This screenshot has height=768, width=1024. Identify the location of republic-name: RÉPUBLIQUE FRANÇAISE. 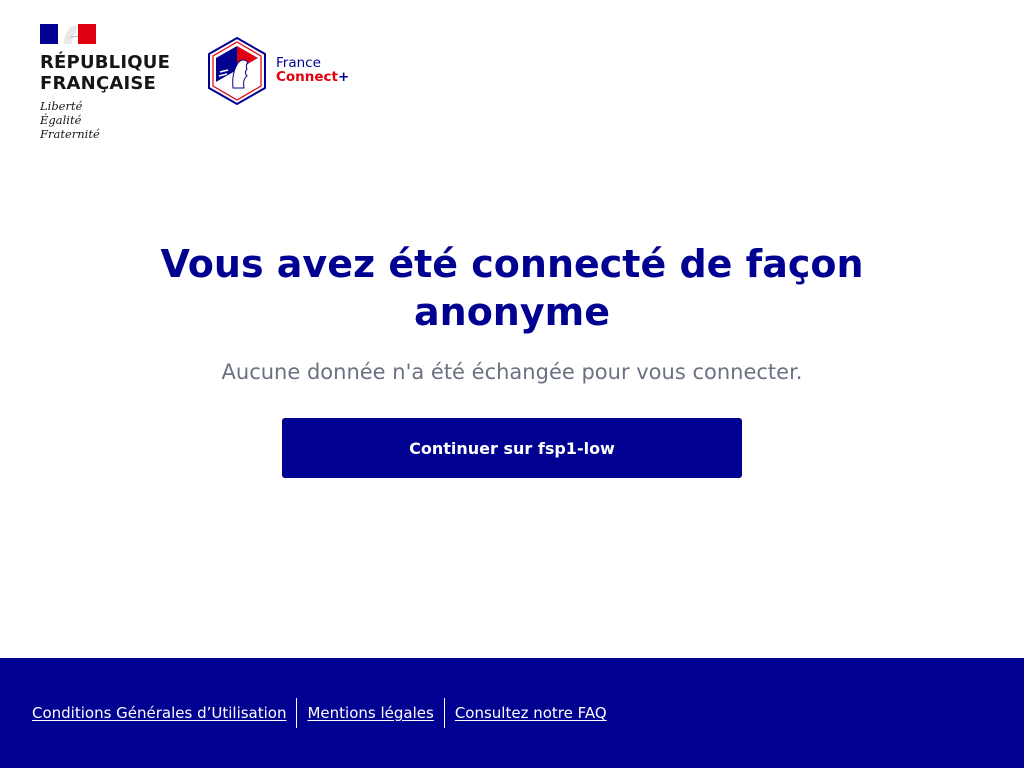
(110, 73).